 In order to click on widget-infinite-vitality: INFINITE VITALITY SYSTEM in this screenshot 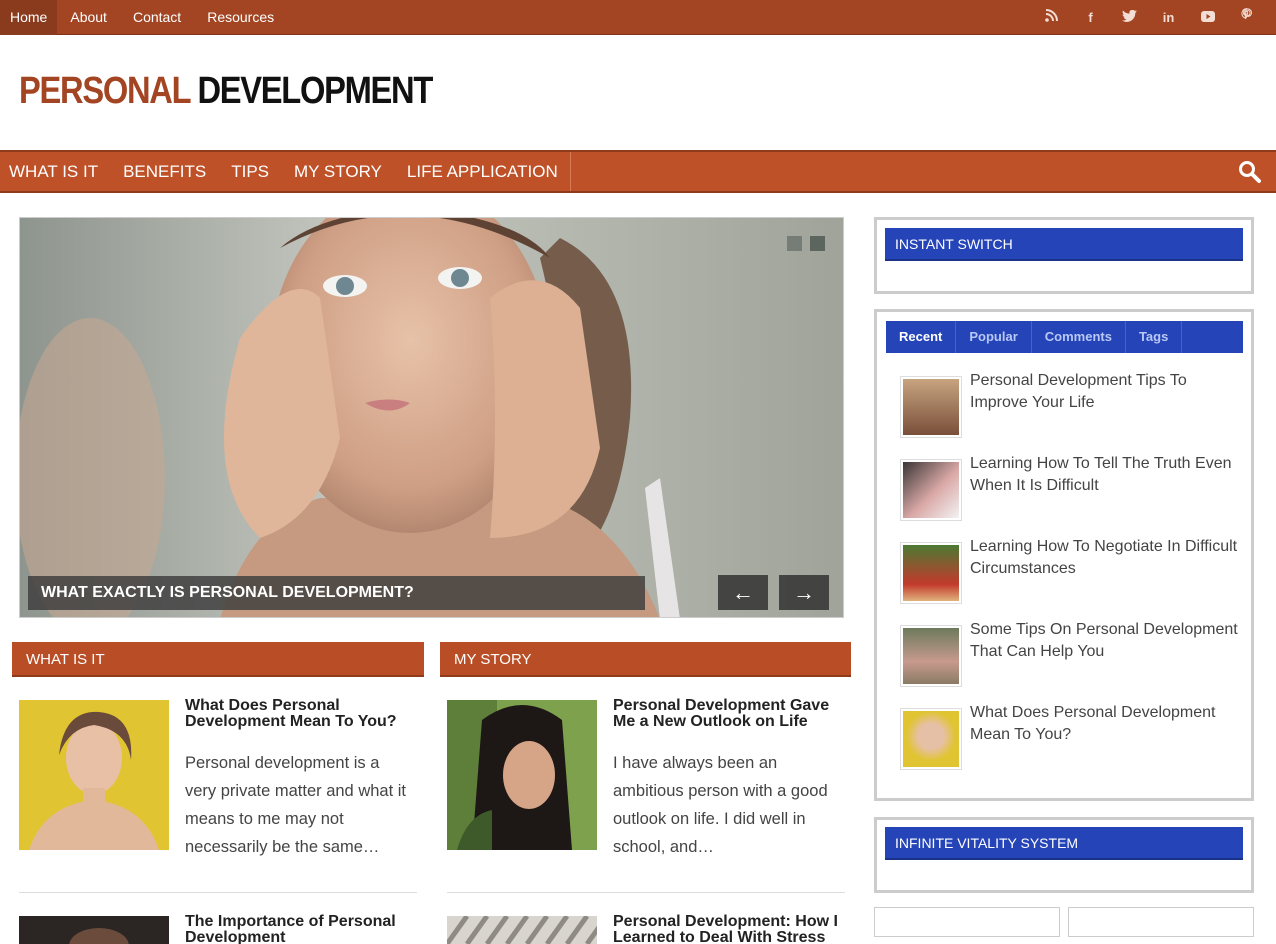, I will do `click(1064, 855)`.